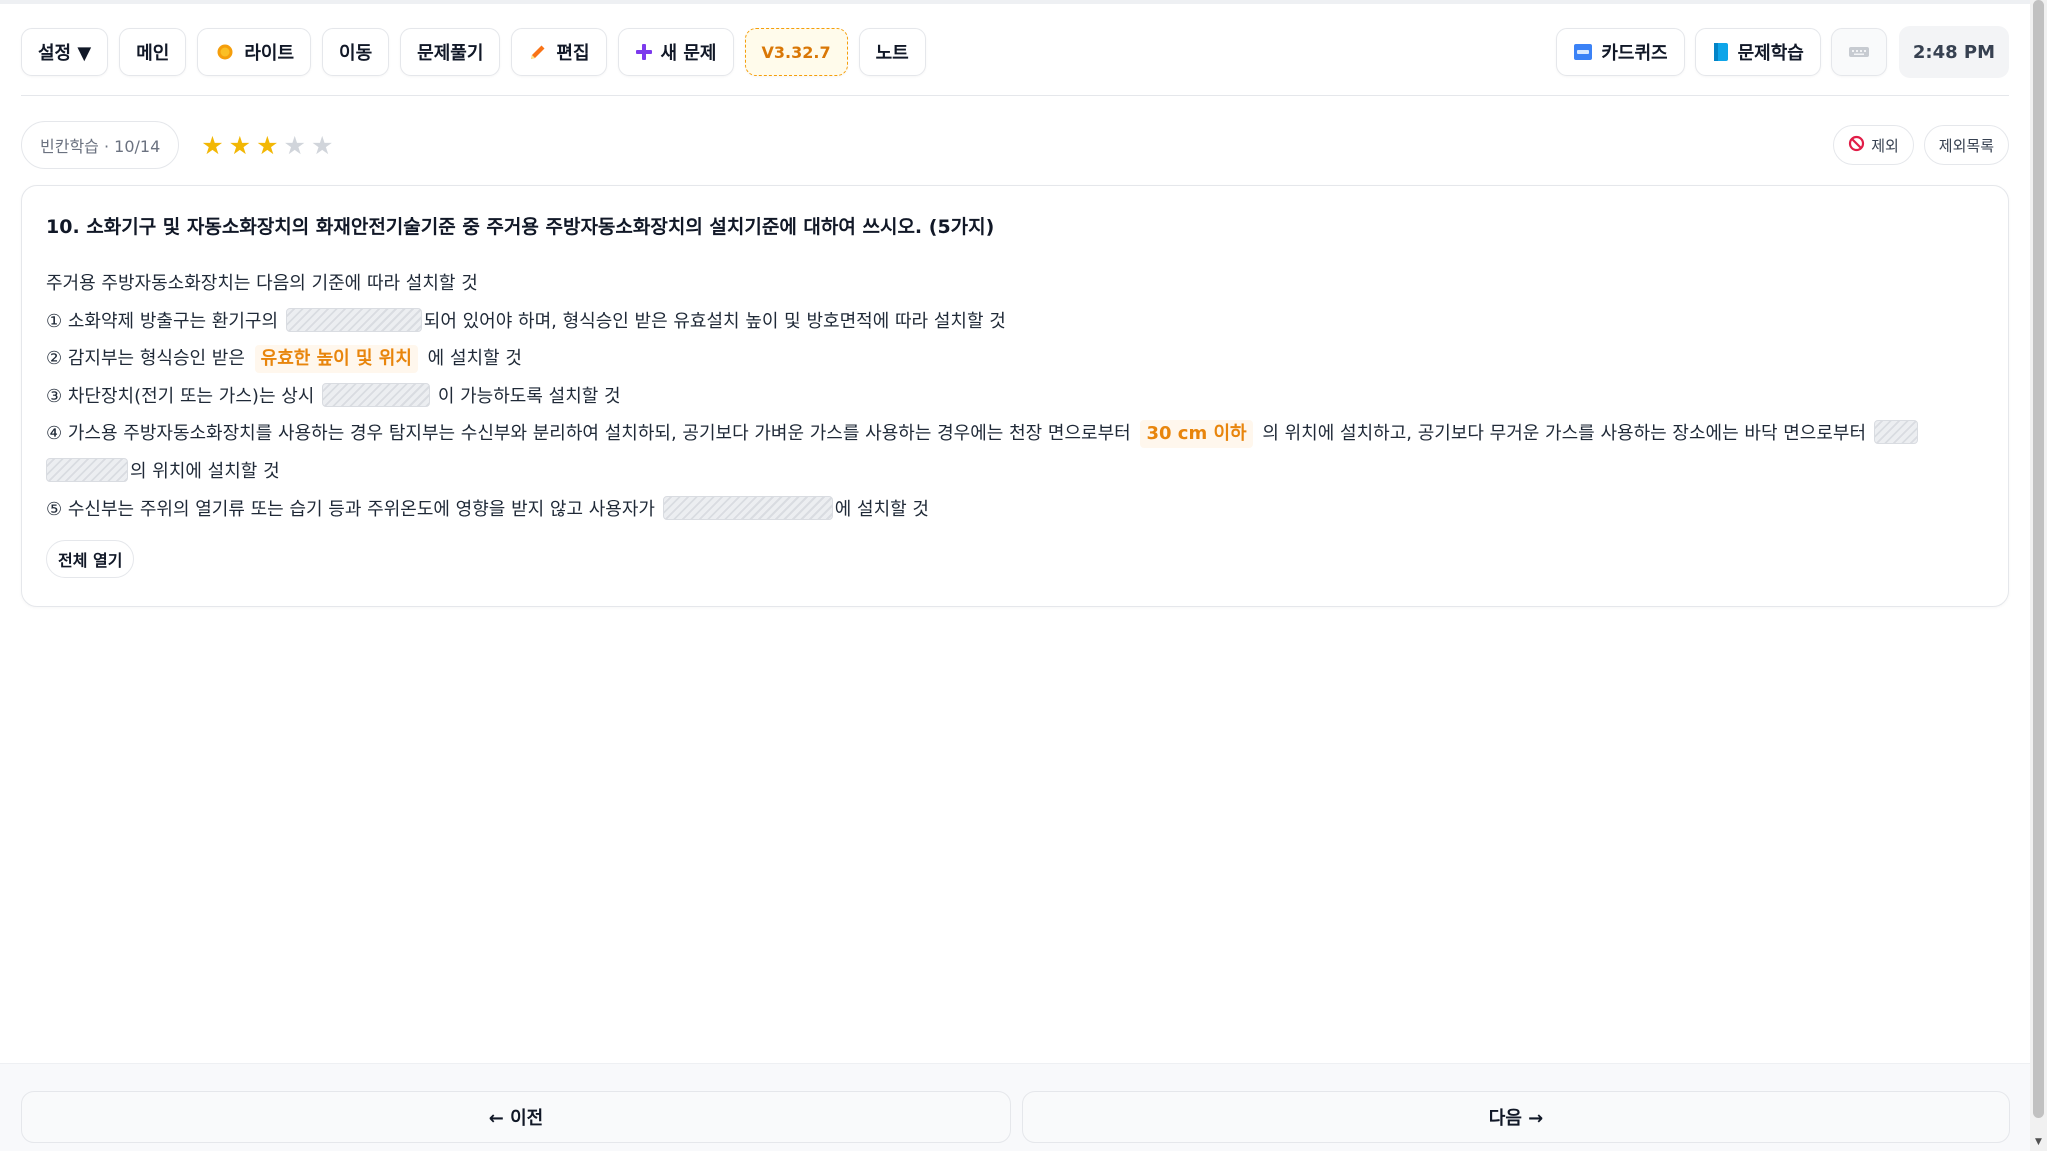  What do you see at coordinates (1895, 432) in the screenshot?
I see `blank-4a` at bounding box center [1895, 432].